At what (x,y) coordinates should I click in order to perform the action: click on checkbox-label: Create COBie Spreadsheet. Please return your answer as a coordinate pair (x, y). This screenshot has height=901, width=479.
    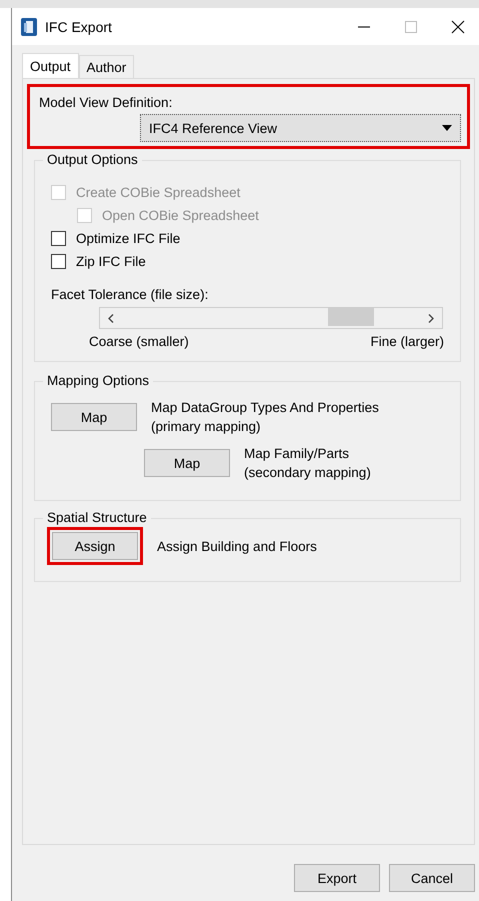
    Looking at the image, I should click on (158, 192).